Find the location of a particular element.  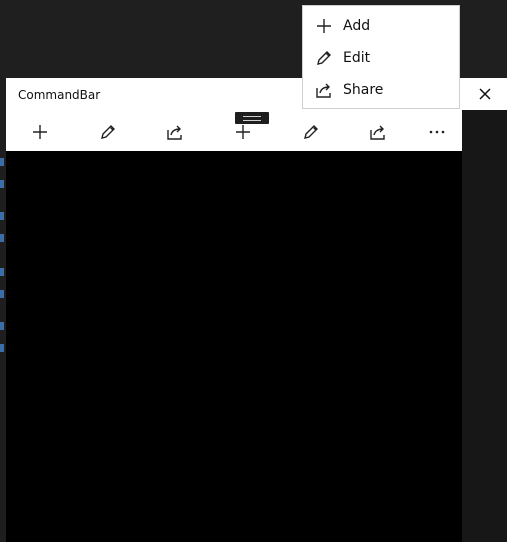

edit-button is located at coordinates (108, 132).